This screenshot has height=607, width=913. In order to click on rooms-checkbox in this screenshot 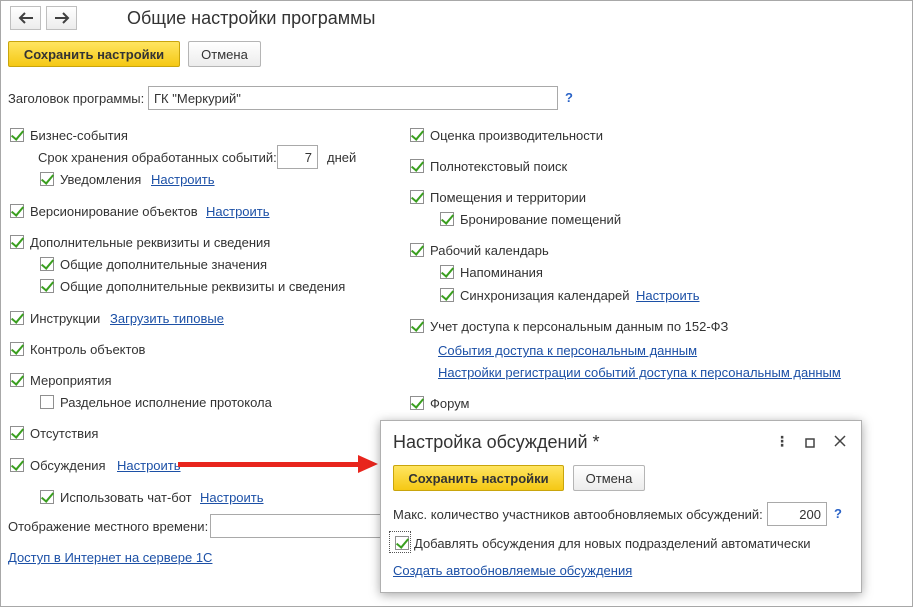, I will do `click(417, 197)`.